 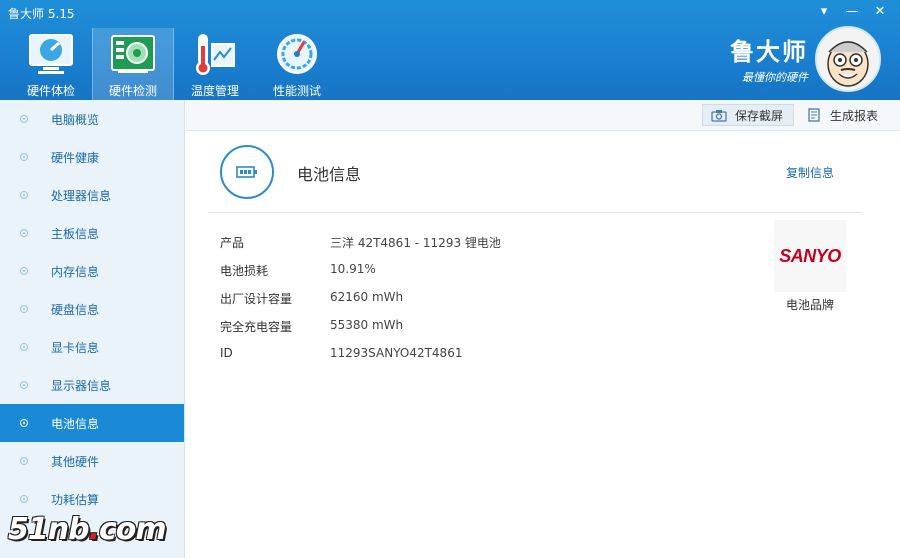 What do you see at coordinates (367, 297) in the screenshot?
I see `info-value: 62160 mWh` at bounding box center [367, 297].